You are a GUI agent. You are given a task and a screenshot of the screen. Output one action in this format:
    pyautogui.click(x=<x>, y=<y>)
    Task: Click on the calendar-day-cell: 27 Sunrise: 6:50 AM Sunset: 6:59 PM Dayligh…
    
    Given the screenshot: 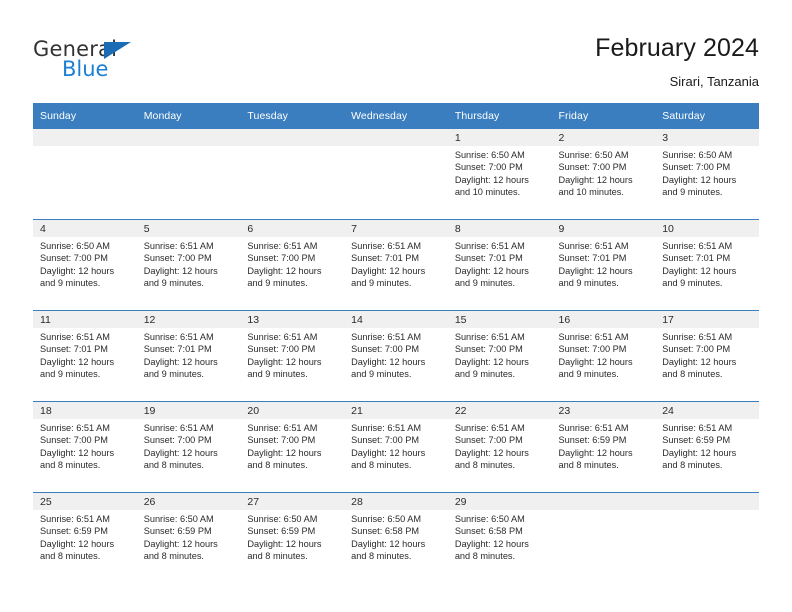 What is the action you would take?
    pyautogui.click(x=292, y=537)
    